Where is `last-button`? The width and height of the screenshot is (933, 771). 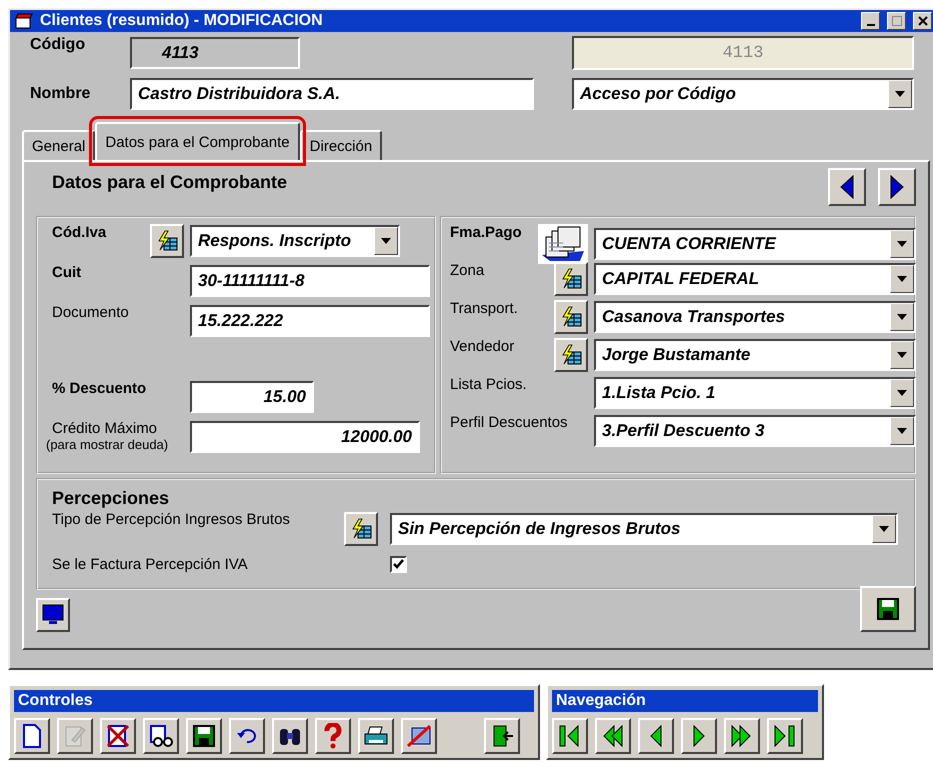 last-button is located at coordinates (785, 736).